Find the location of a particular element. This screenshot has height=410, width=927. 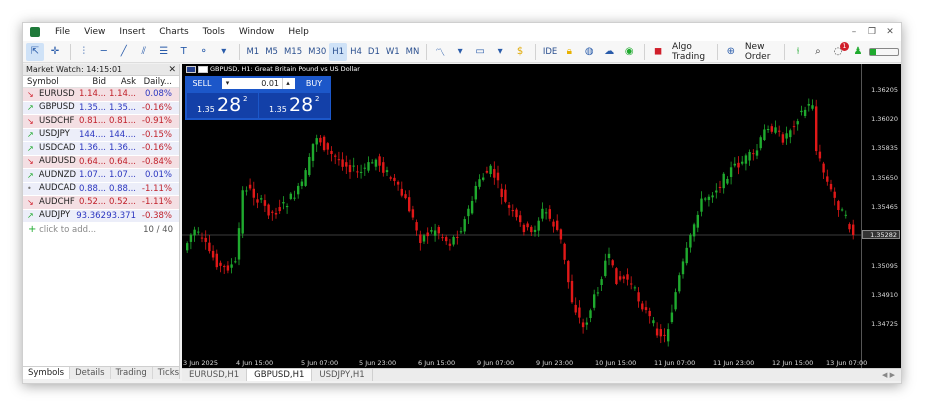

notification-icon: ◌ 1 is located at coordinates (839, 51).